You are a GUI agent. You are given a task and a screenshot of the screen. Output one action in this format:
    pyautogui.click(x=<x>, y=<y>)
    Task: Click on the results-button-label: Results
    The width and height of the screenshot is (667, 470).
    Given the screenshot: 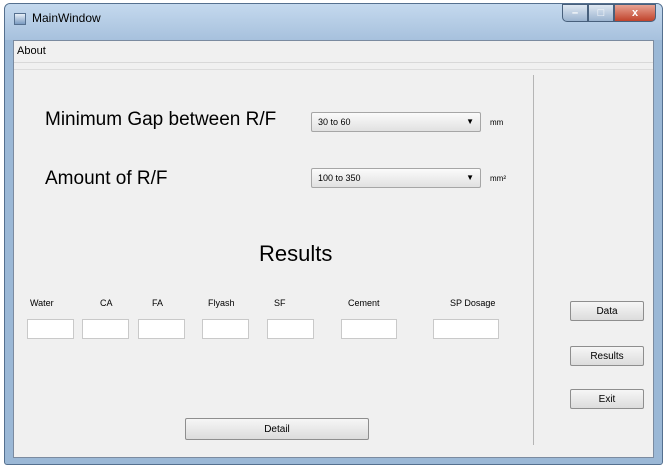 What is the action you would take?
    pyautogui.click(x=607, y=356)
    